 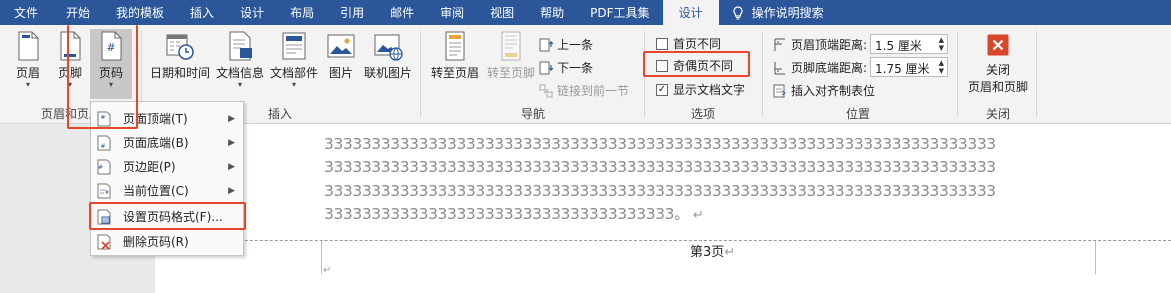 What do you see at coordinates (833, 91) in the screenshot?
I see `insert-alignment-tab-label: 插入对齐制表位` at bounding box center [833, 91].